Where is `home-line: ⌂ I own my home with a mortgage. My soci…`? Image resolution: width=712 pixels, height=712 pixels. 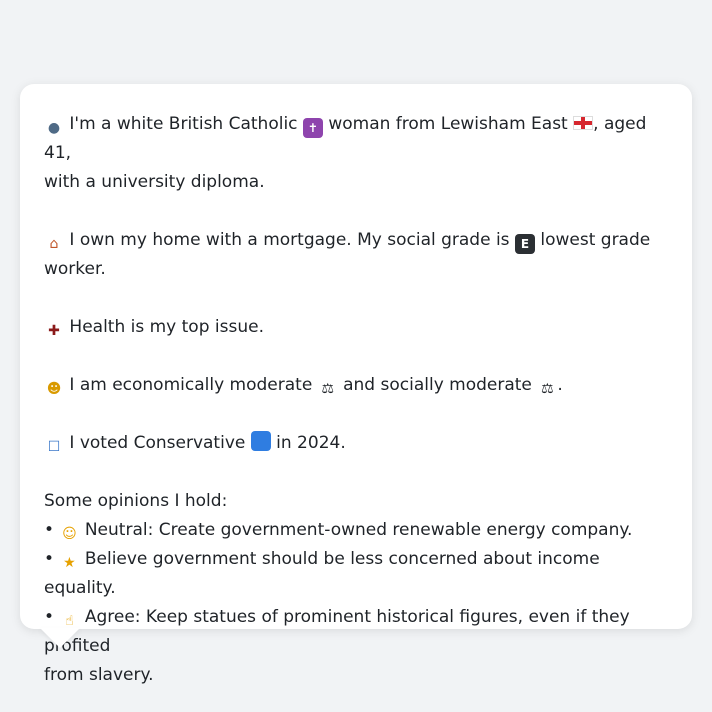
home-line: ⌂ I own my home with a mortgage. My soci… is located at coordinates (356, 240).